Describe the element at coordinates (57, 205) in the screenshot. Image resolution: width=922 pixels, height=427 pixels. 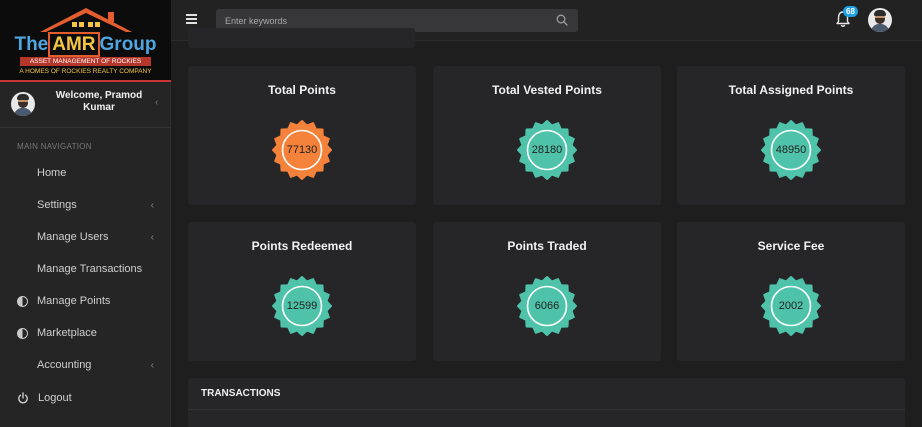
I see `nav-item-label: Settings` at that location.